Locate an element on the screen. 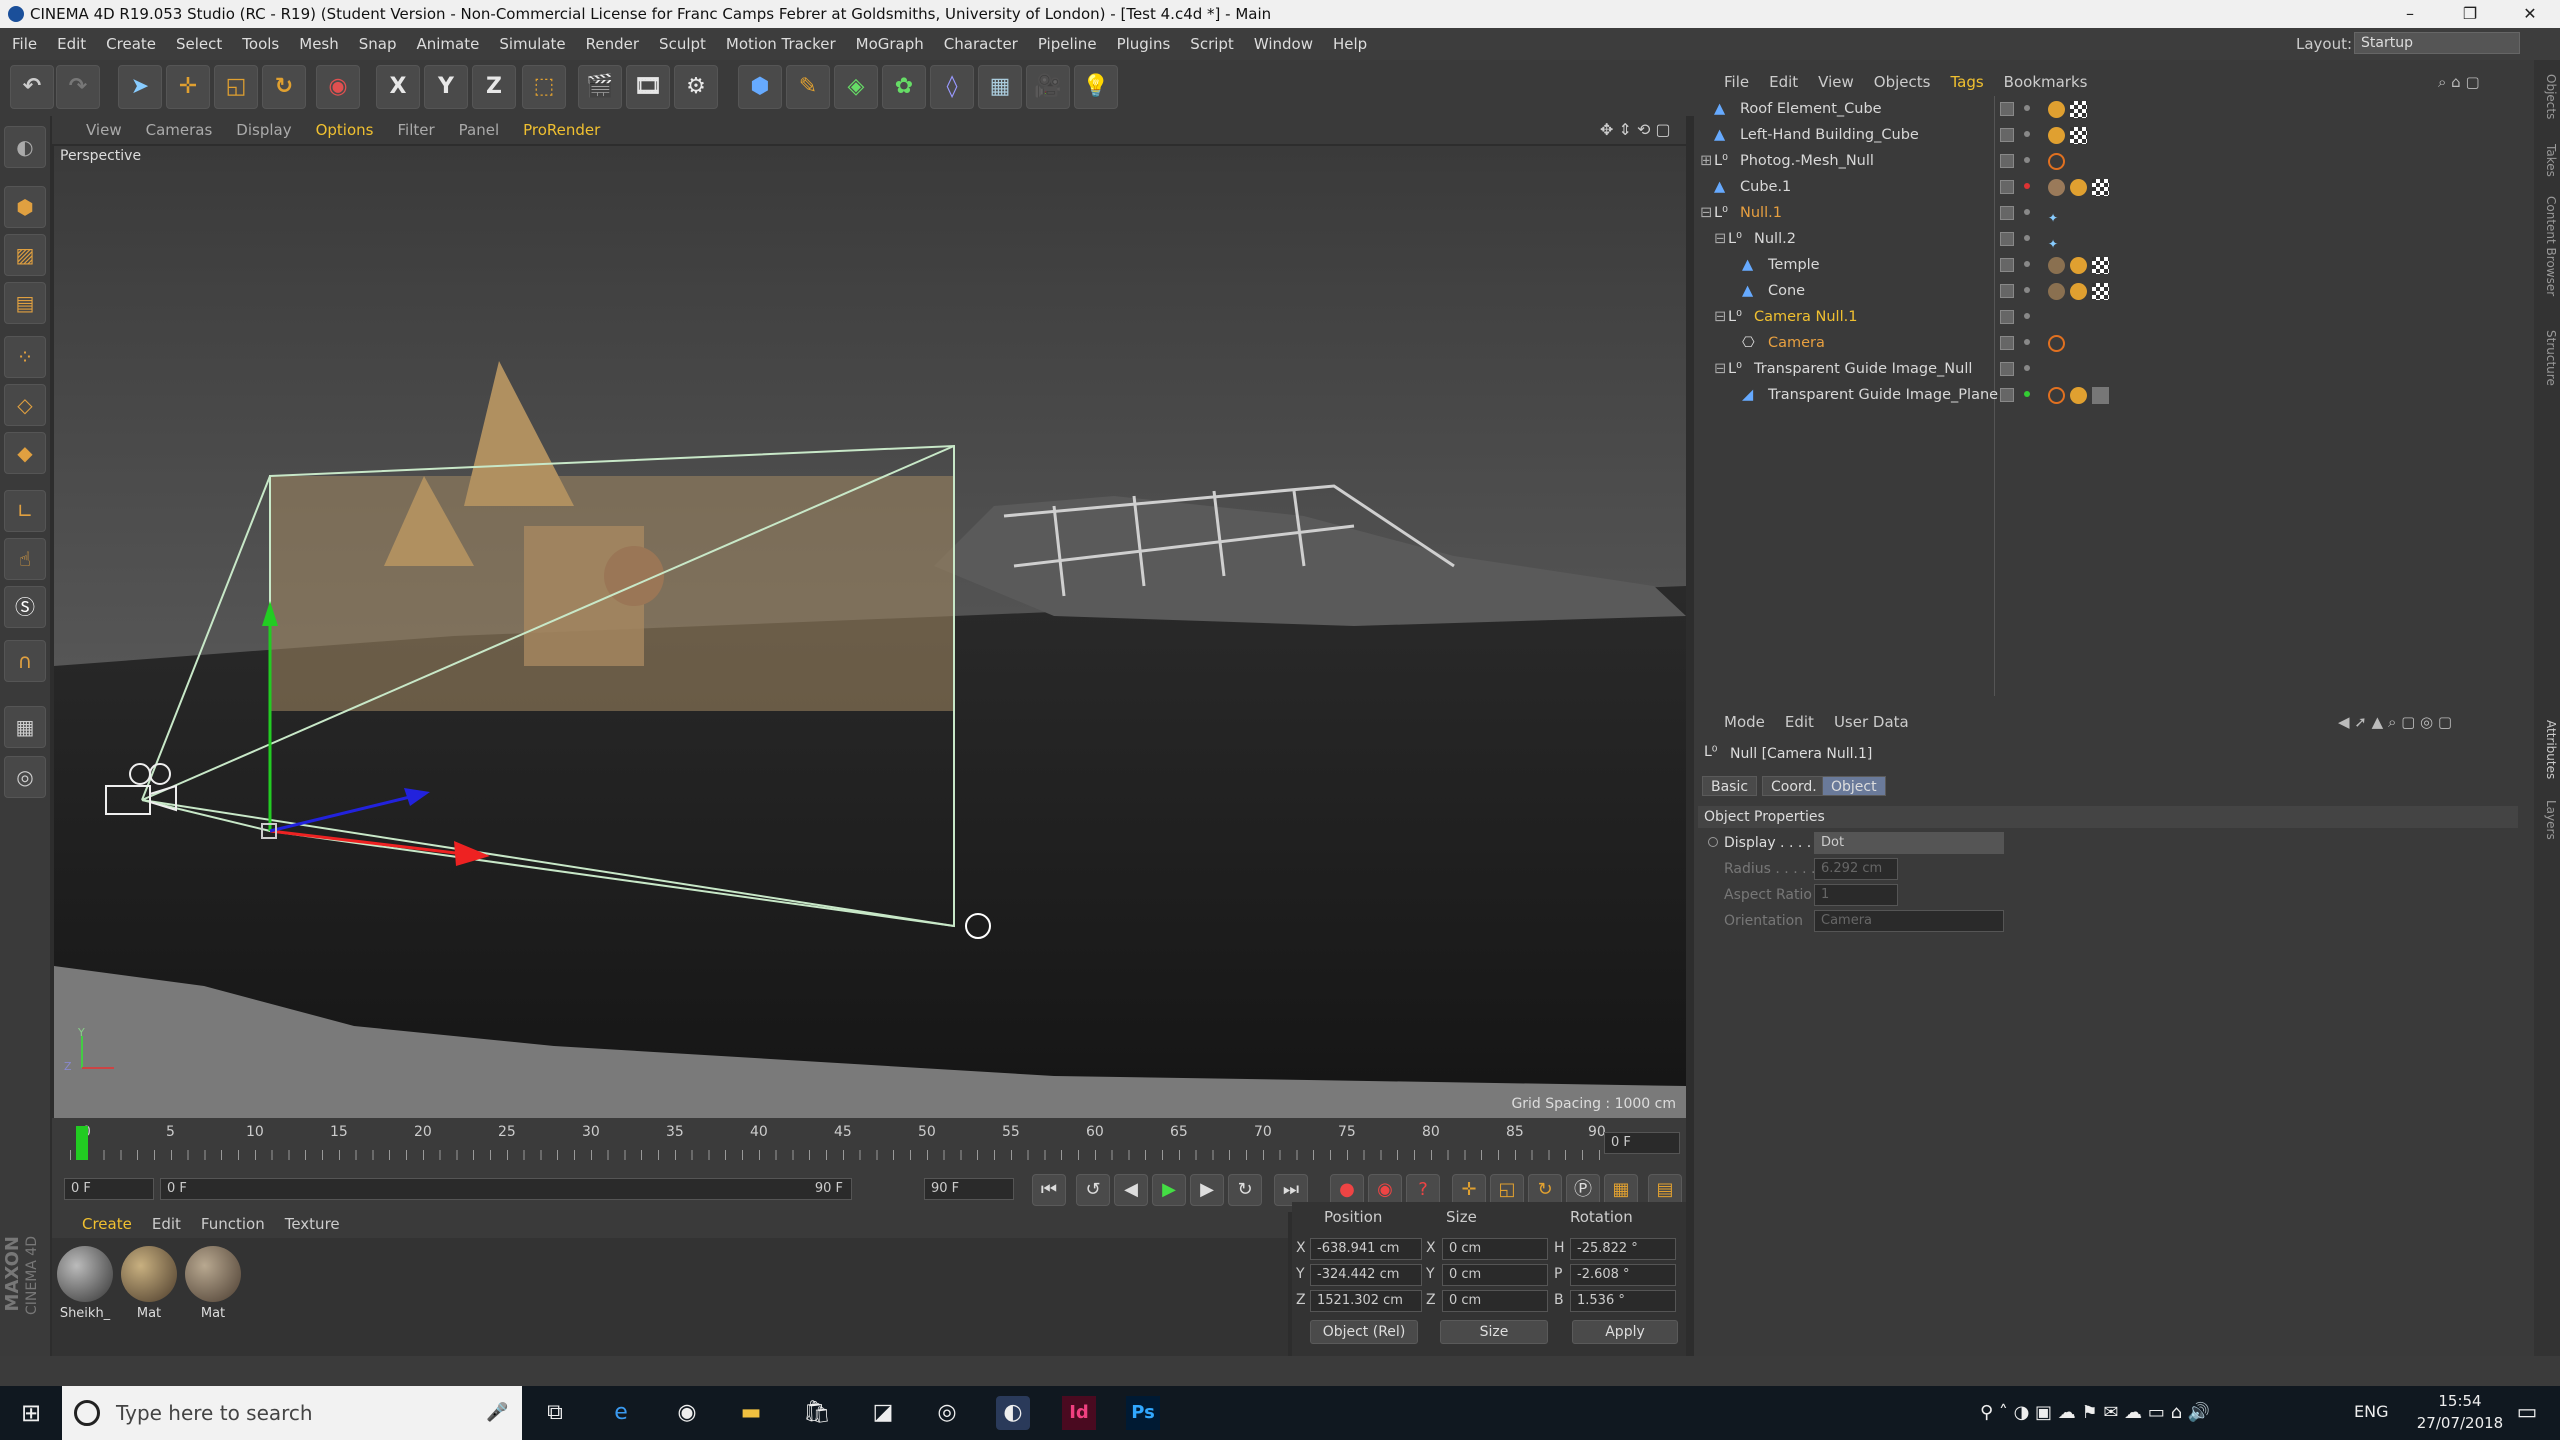 This screenshot has height=1440, width=2560. object-menu-edit: Edit is located at coordinates (1783, 82).